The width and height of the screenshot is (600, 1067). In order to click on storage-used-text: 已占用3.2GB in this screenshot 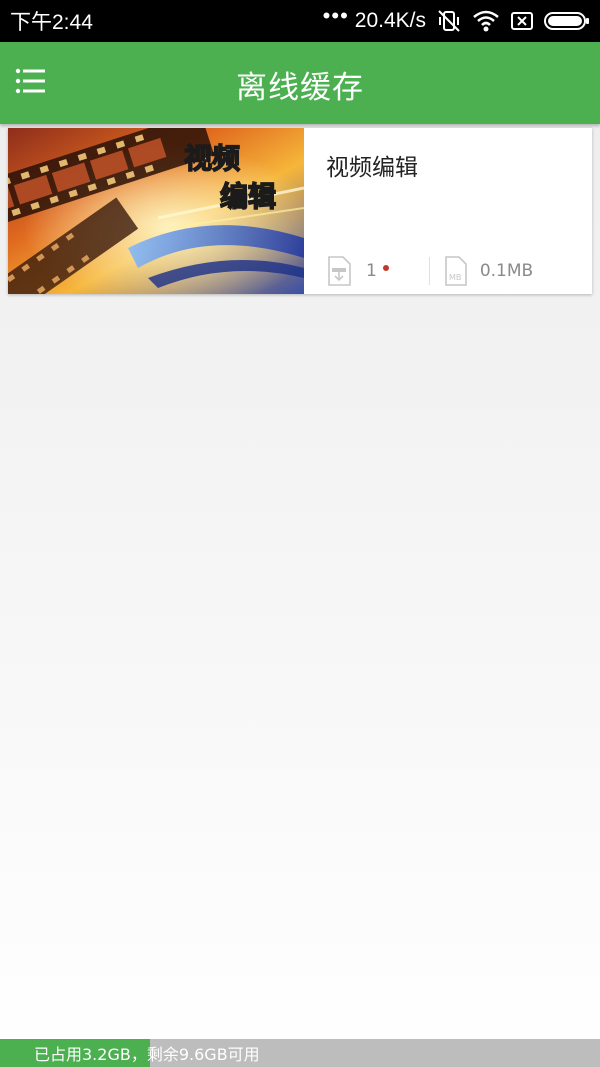, I will do `click(82, 1054)`.